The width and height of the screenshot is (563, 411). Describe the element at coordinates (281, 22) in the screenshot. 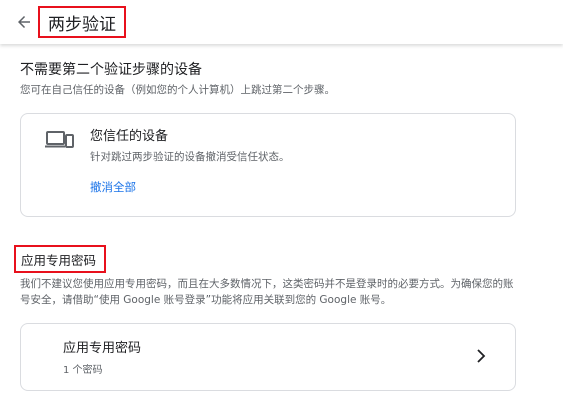

I see `app-header: 两步验证` at that location.